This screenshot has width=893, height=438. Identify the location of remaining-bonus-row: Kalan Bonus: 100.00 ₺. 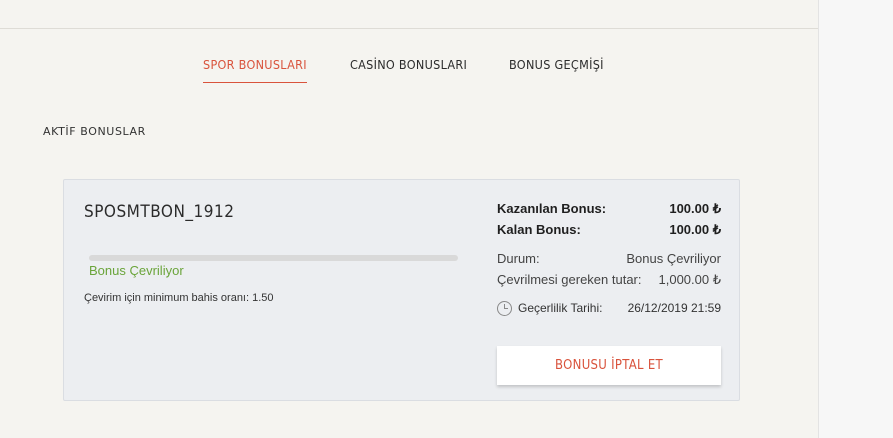
(609, 229).